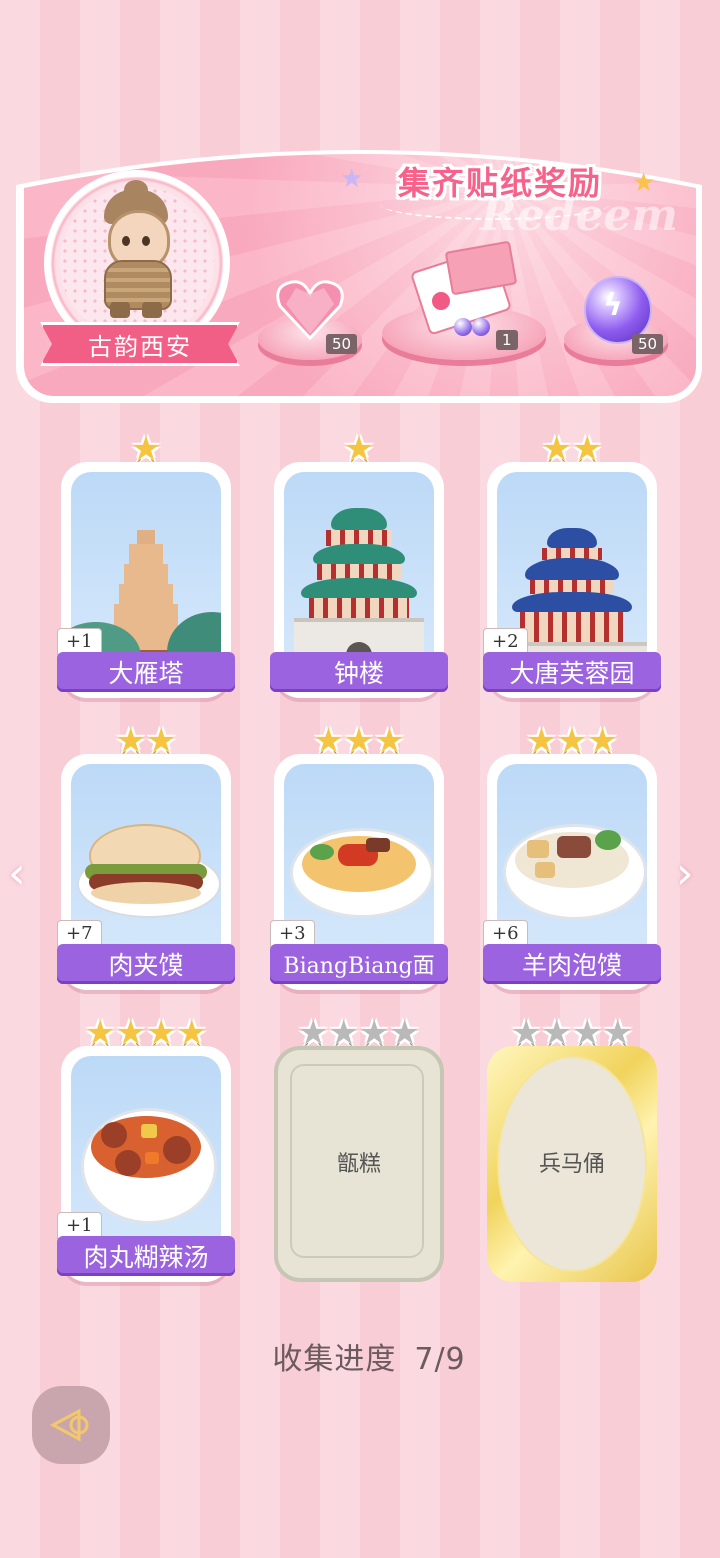  I want to click on duplicate-count: +6, so click(505, 933).